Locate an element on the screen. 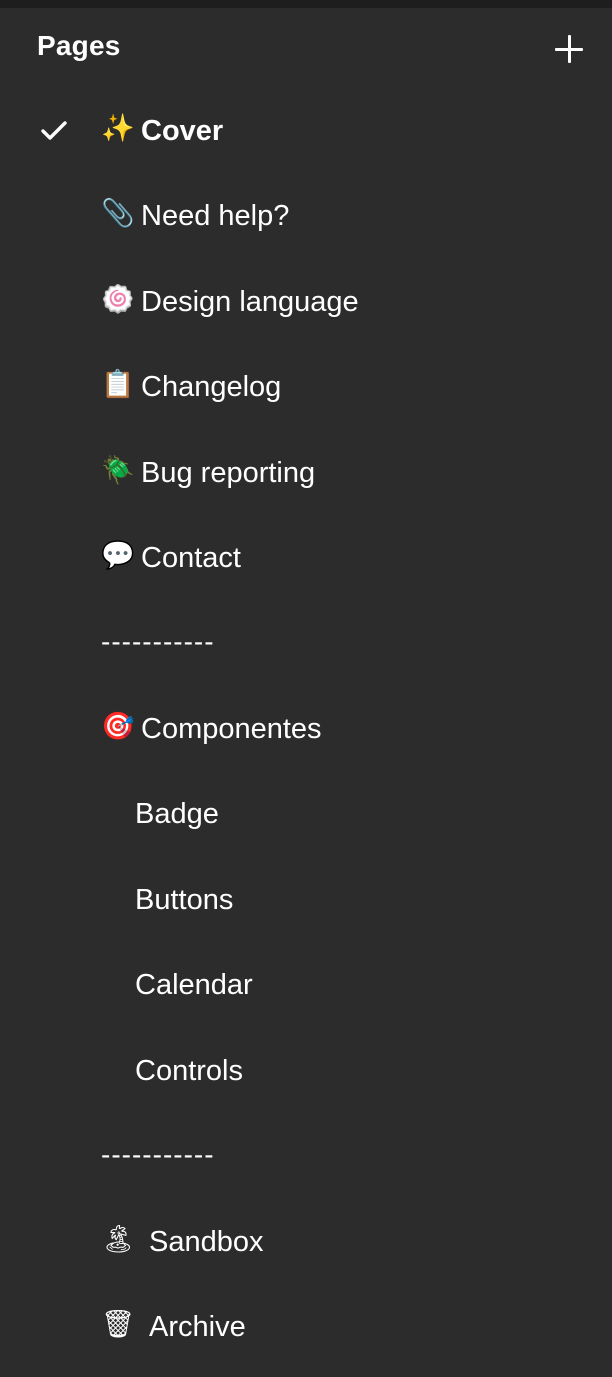 This screenshot has height=1377, width=612. trash-icon: 🗑 is located at coordinates (118, 1324).